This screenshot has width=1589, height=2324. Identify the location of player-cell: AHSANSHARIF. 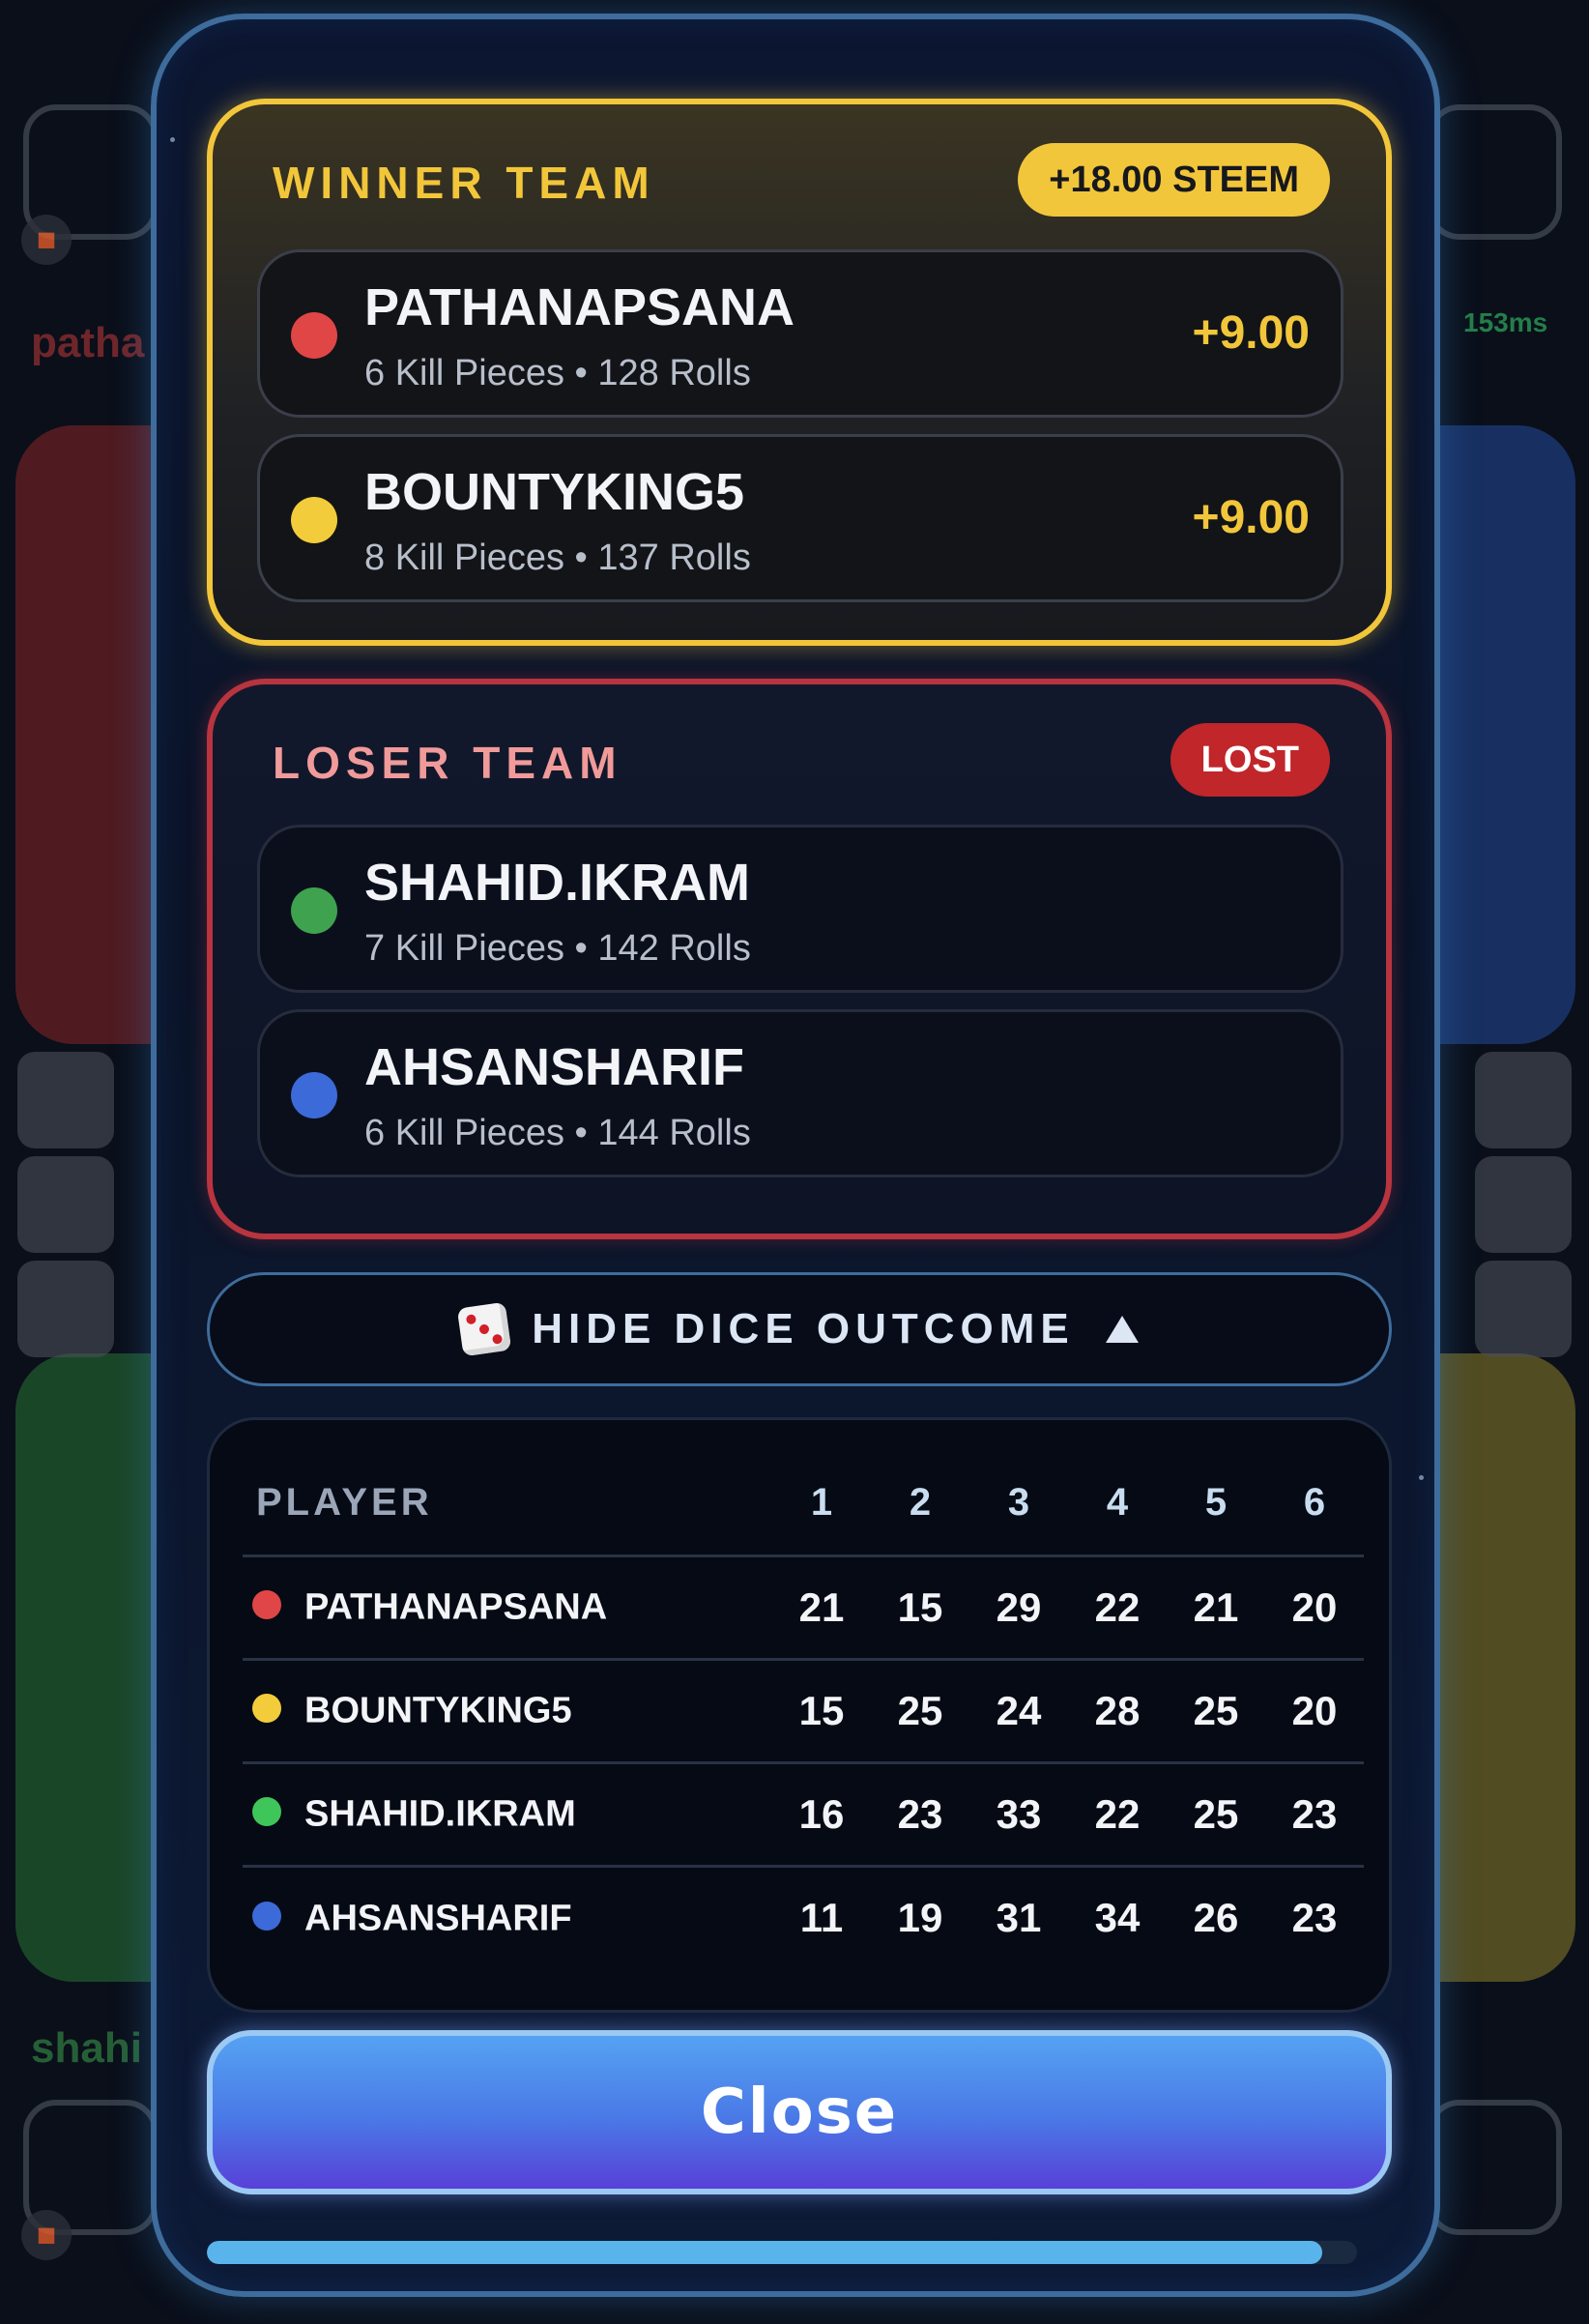
(507, 1917).